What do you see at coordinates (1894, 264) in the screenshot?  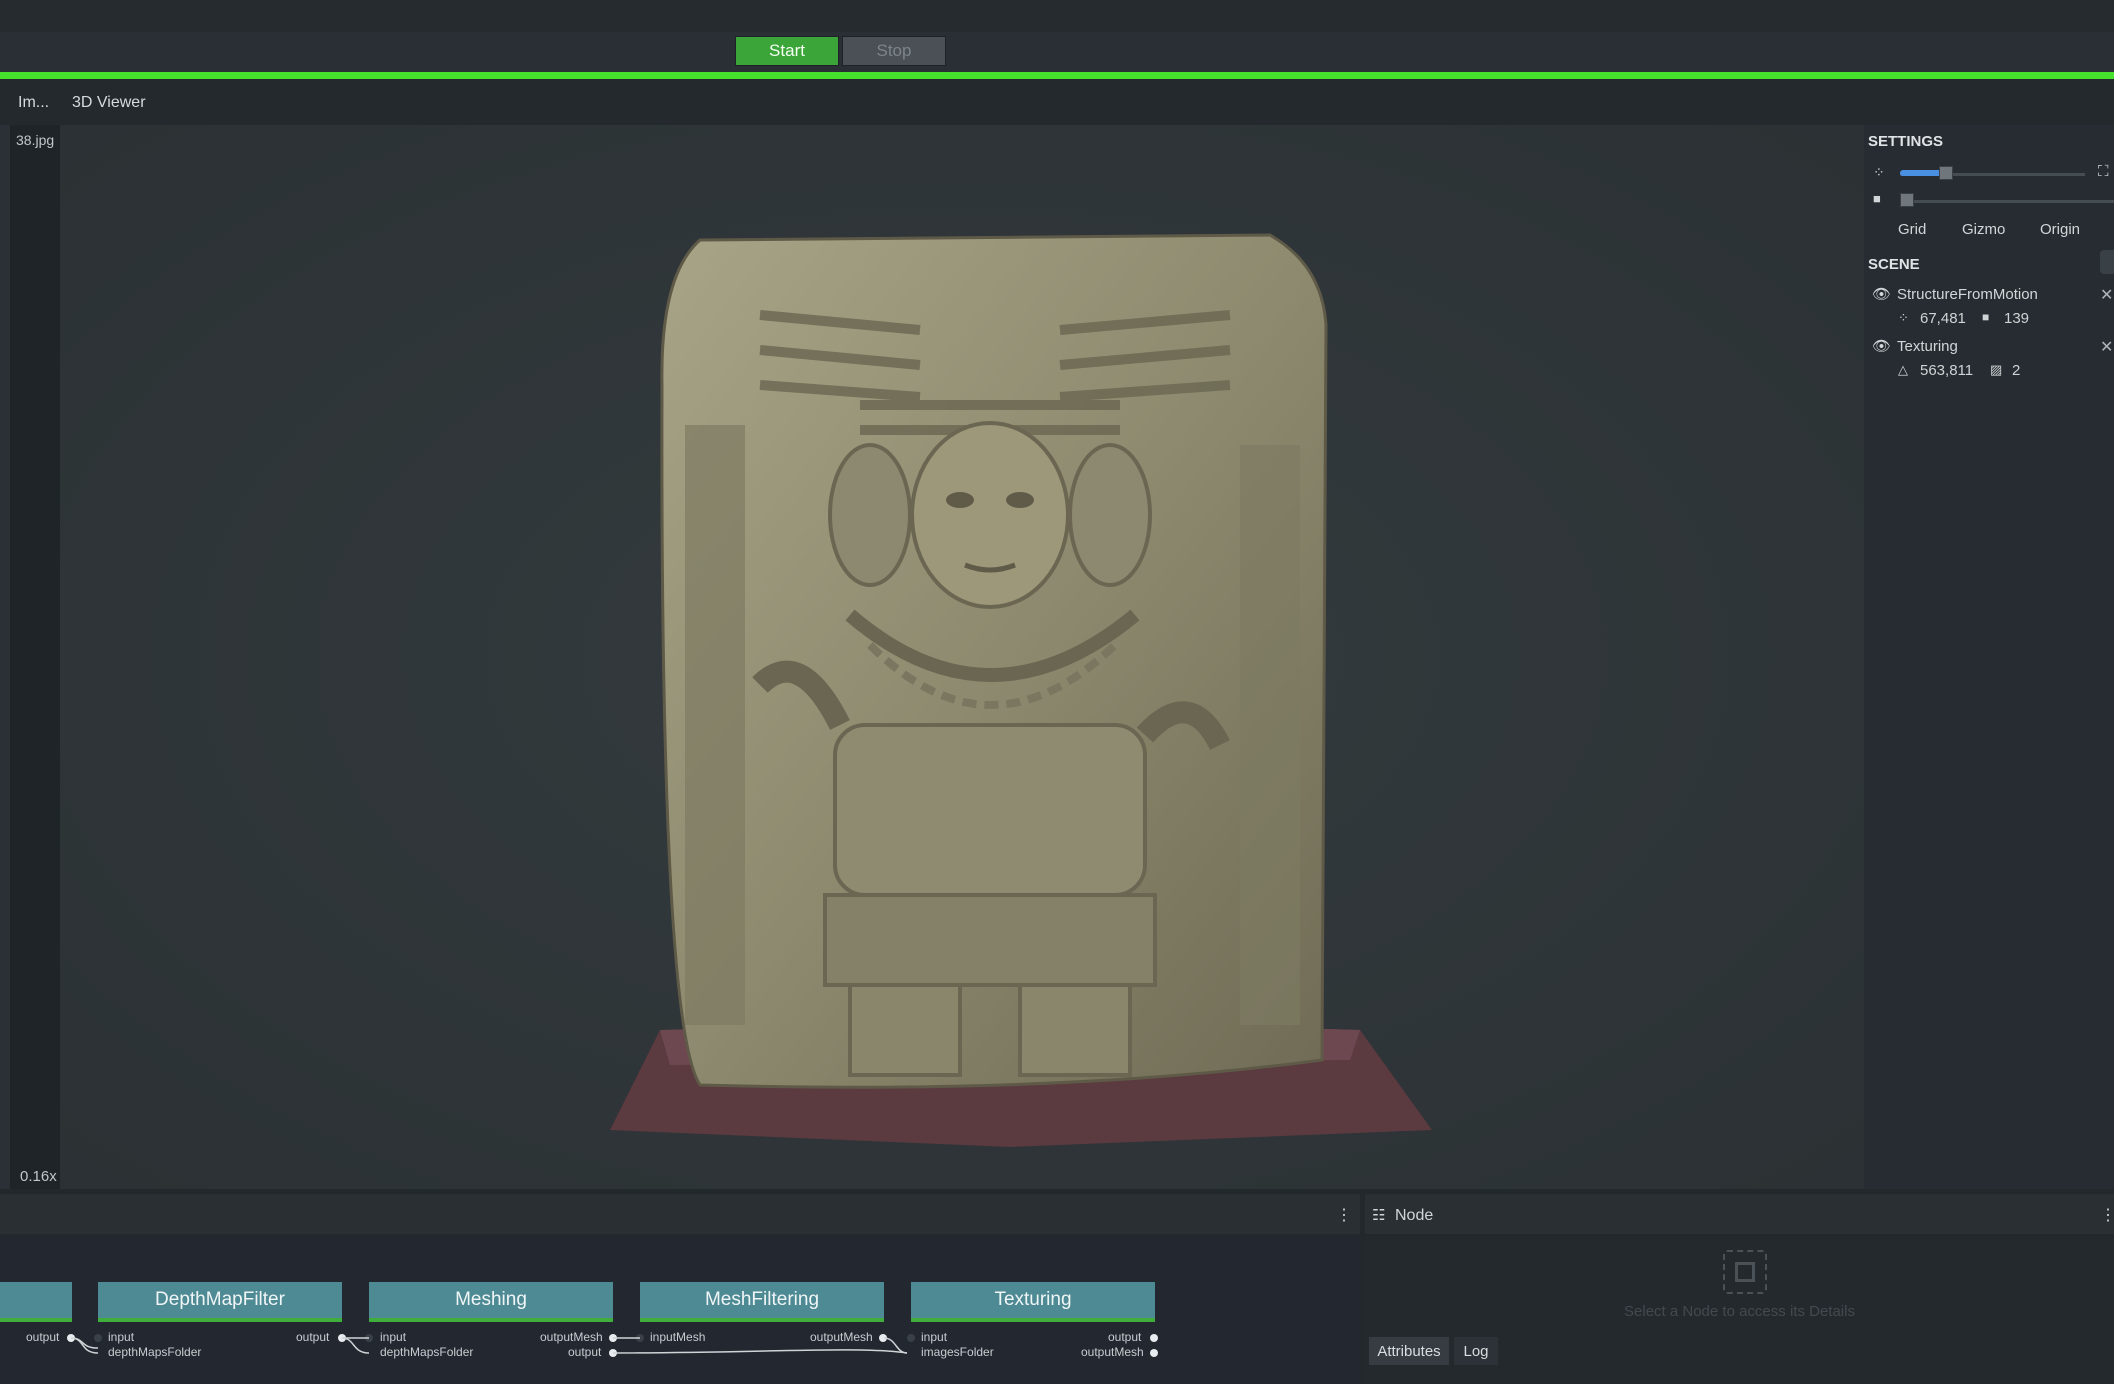 I see `scene-title: SCENE` at bounding box center [1894, 264].